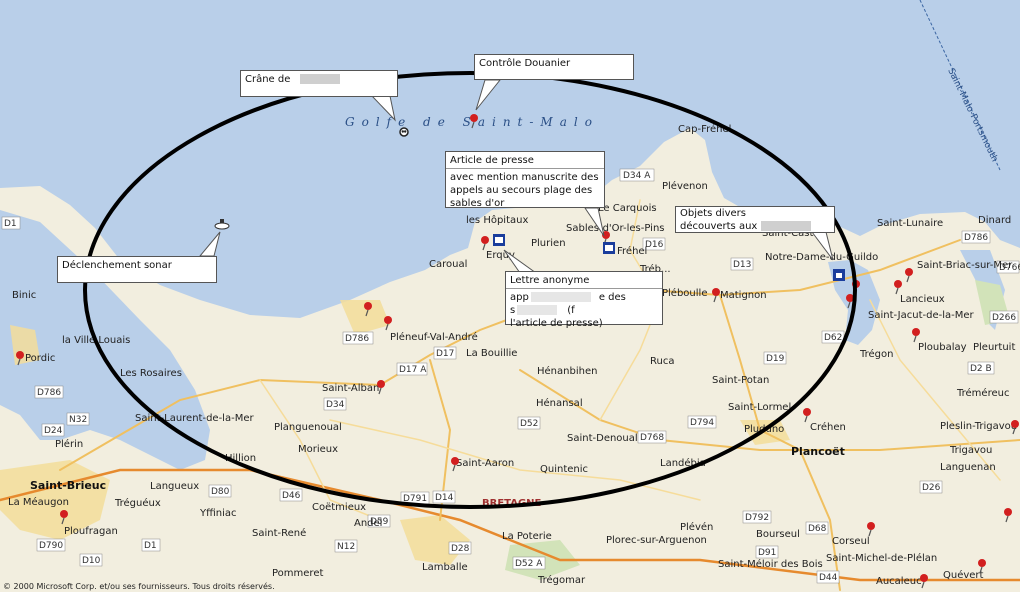 The width and height of the screenshot is (1020, 592). I want to click on place-les-hopitaux: les Hôpitaux, so click(497, 220).